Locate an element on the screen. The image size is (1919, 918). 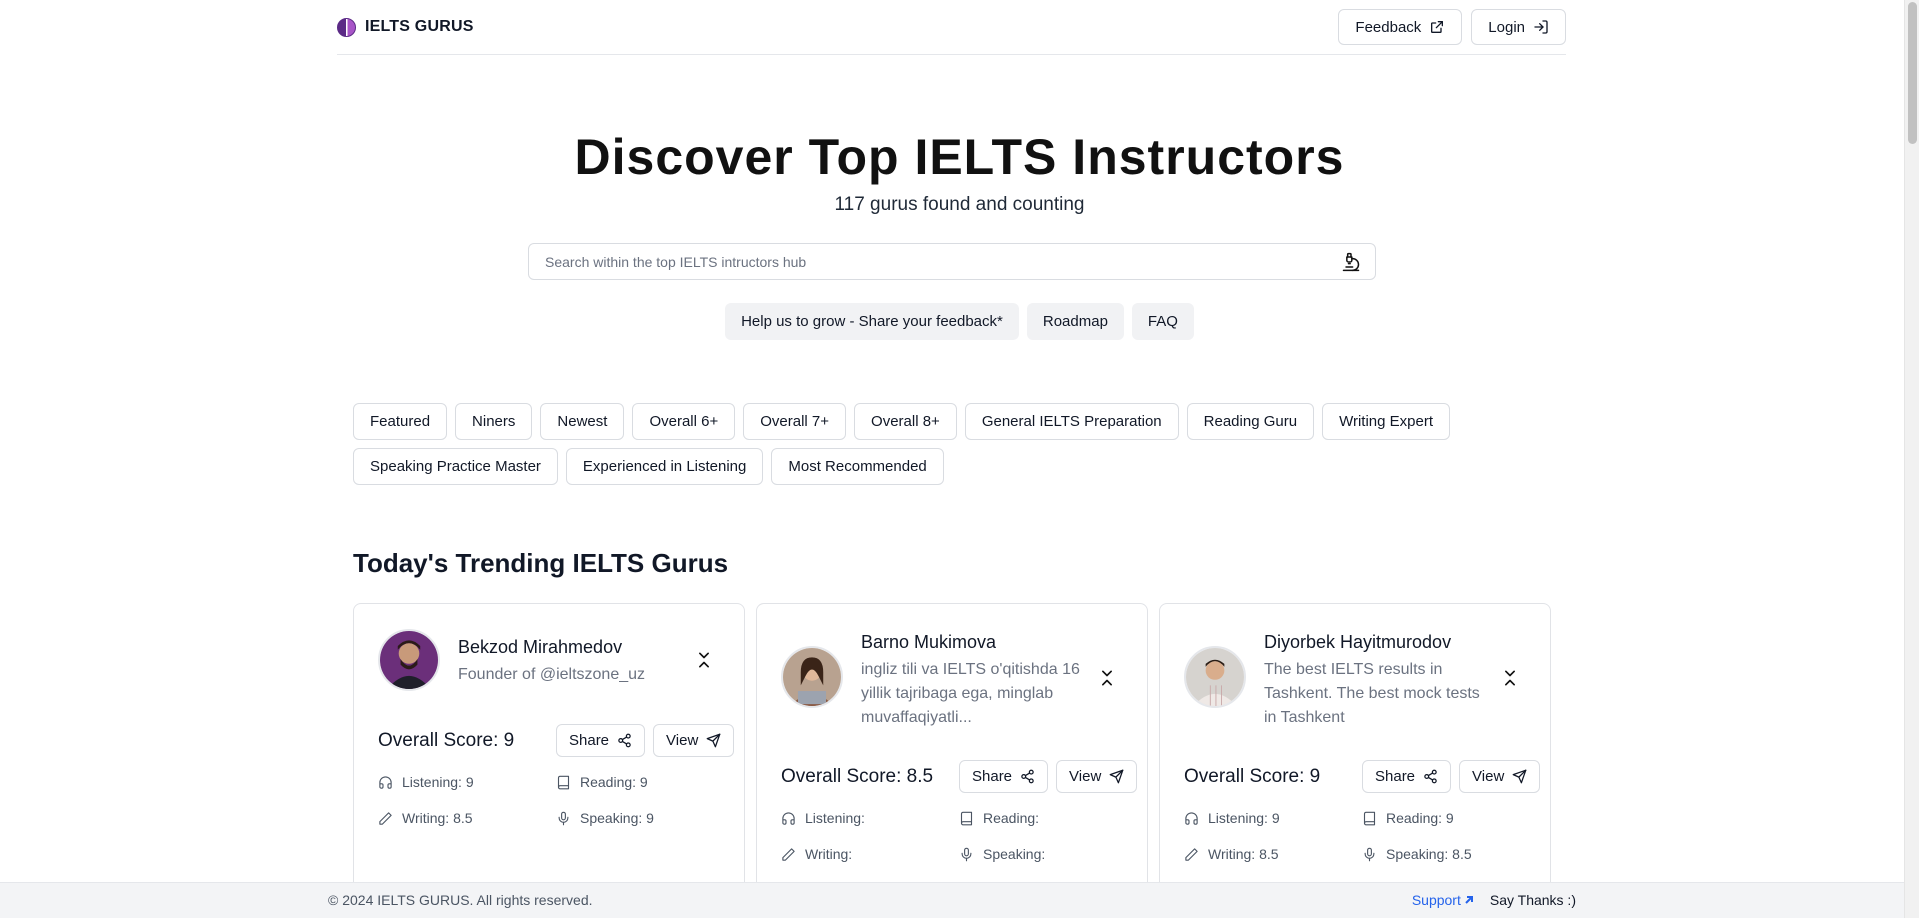
filter-overall-6: Overall 6+ is located at coordinates (684, 421).